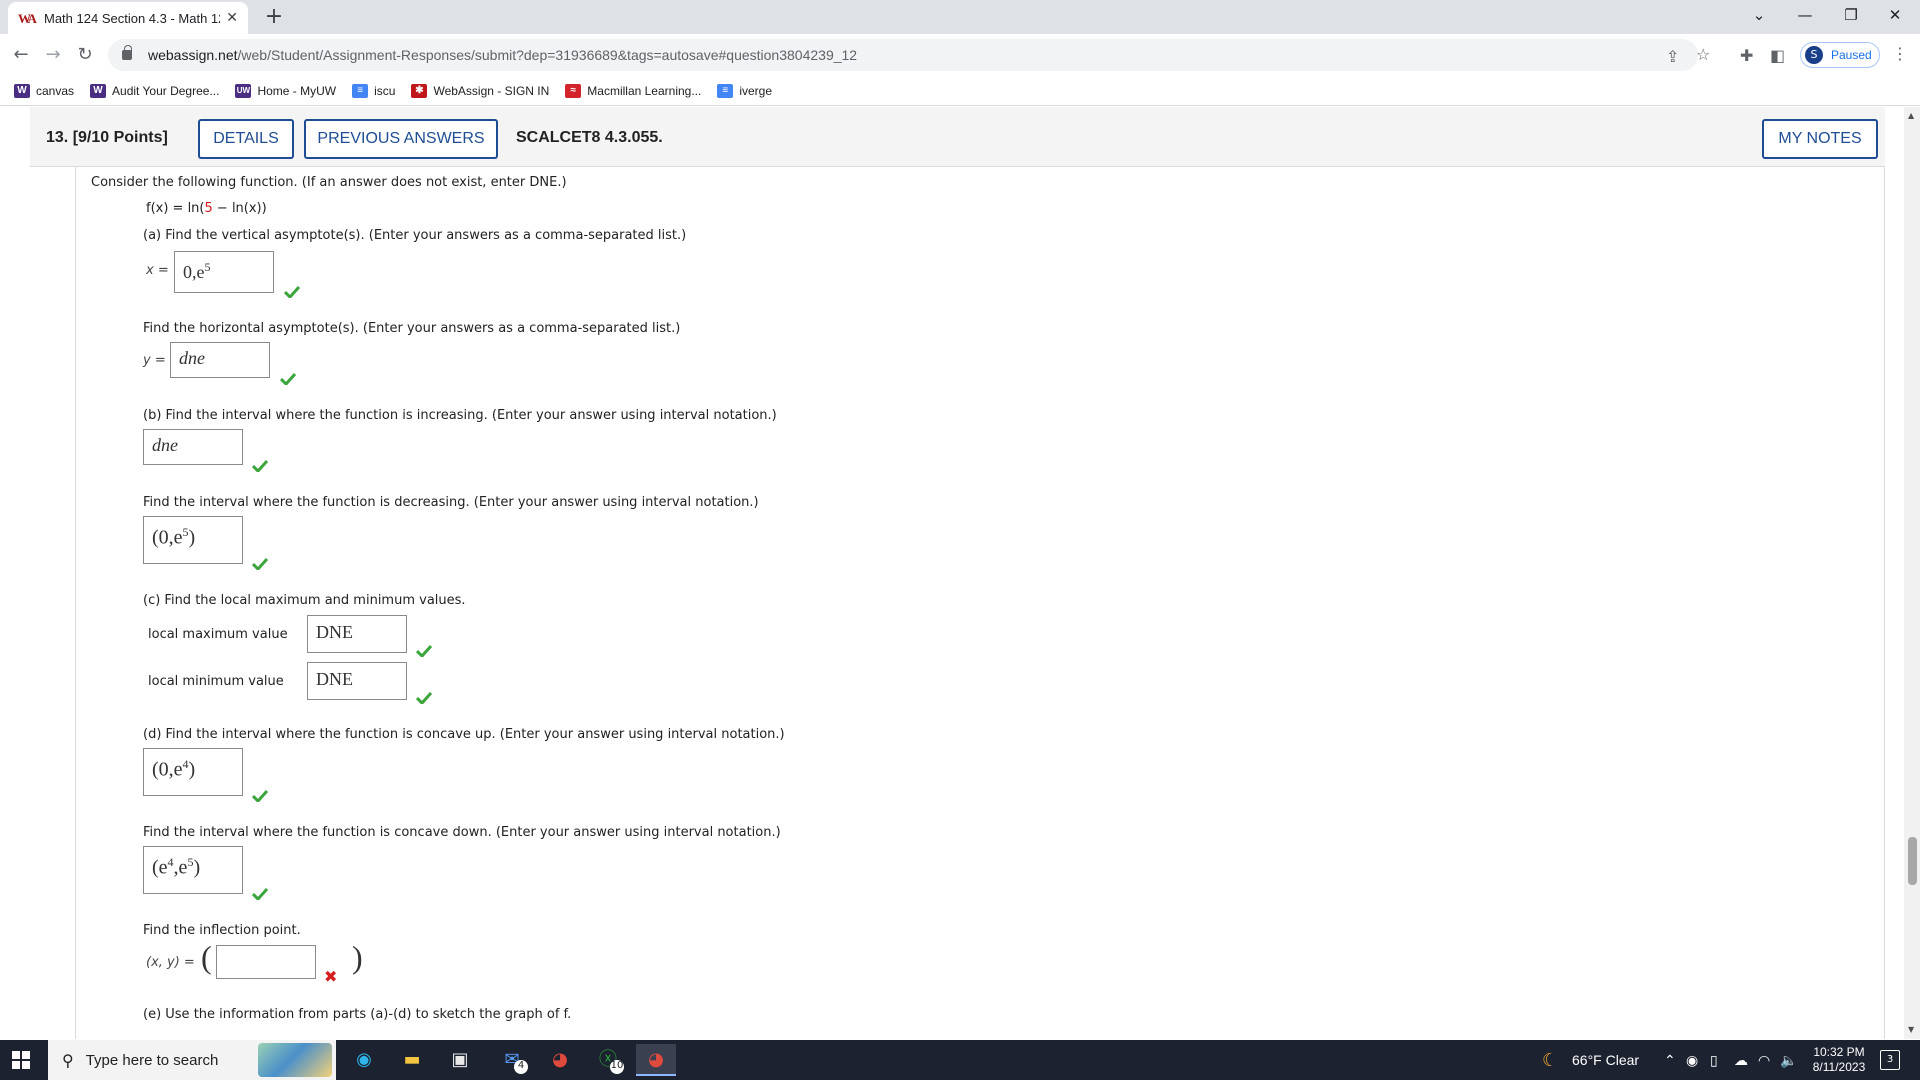 This screenshot has height=1080, width=1920. I want to click on bookmark-webassign: ✱ WebAssign - SIGN IN, so click(480, 90).